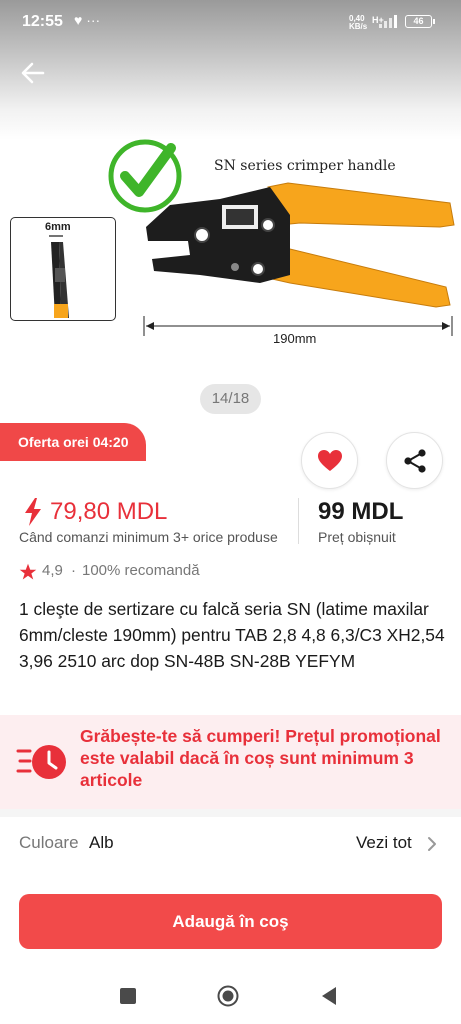 The width and height of the screenshot is (461, 1024). Describe the element at coordinates (300, 245) in the screenshot. I see `crimper-tool-image` at that location.